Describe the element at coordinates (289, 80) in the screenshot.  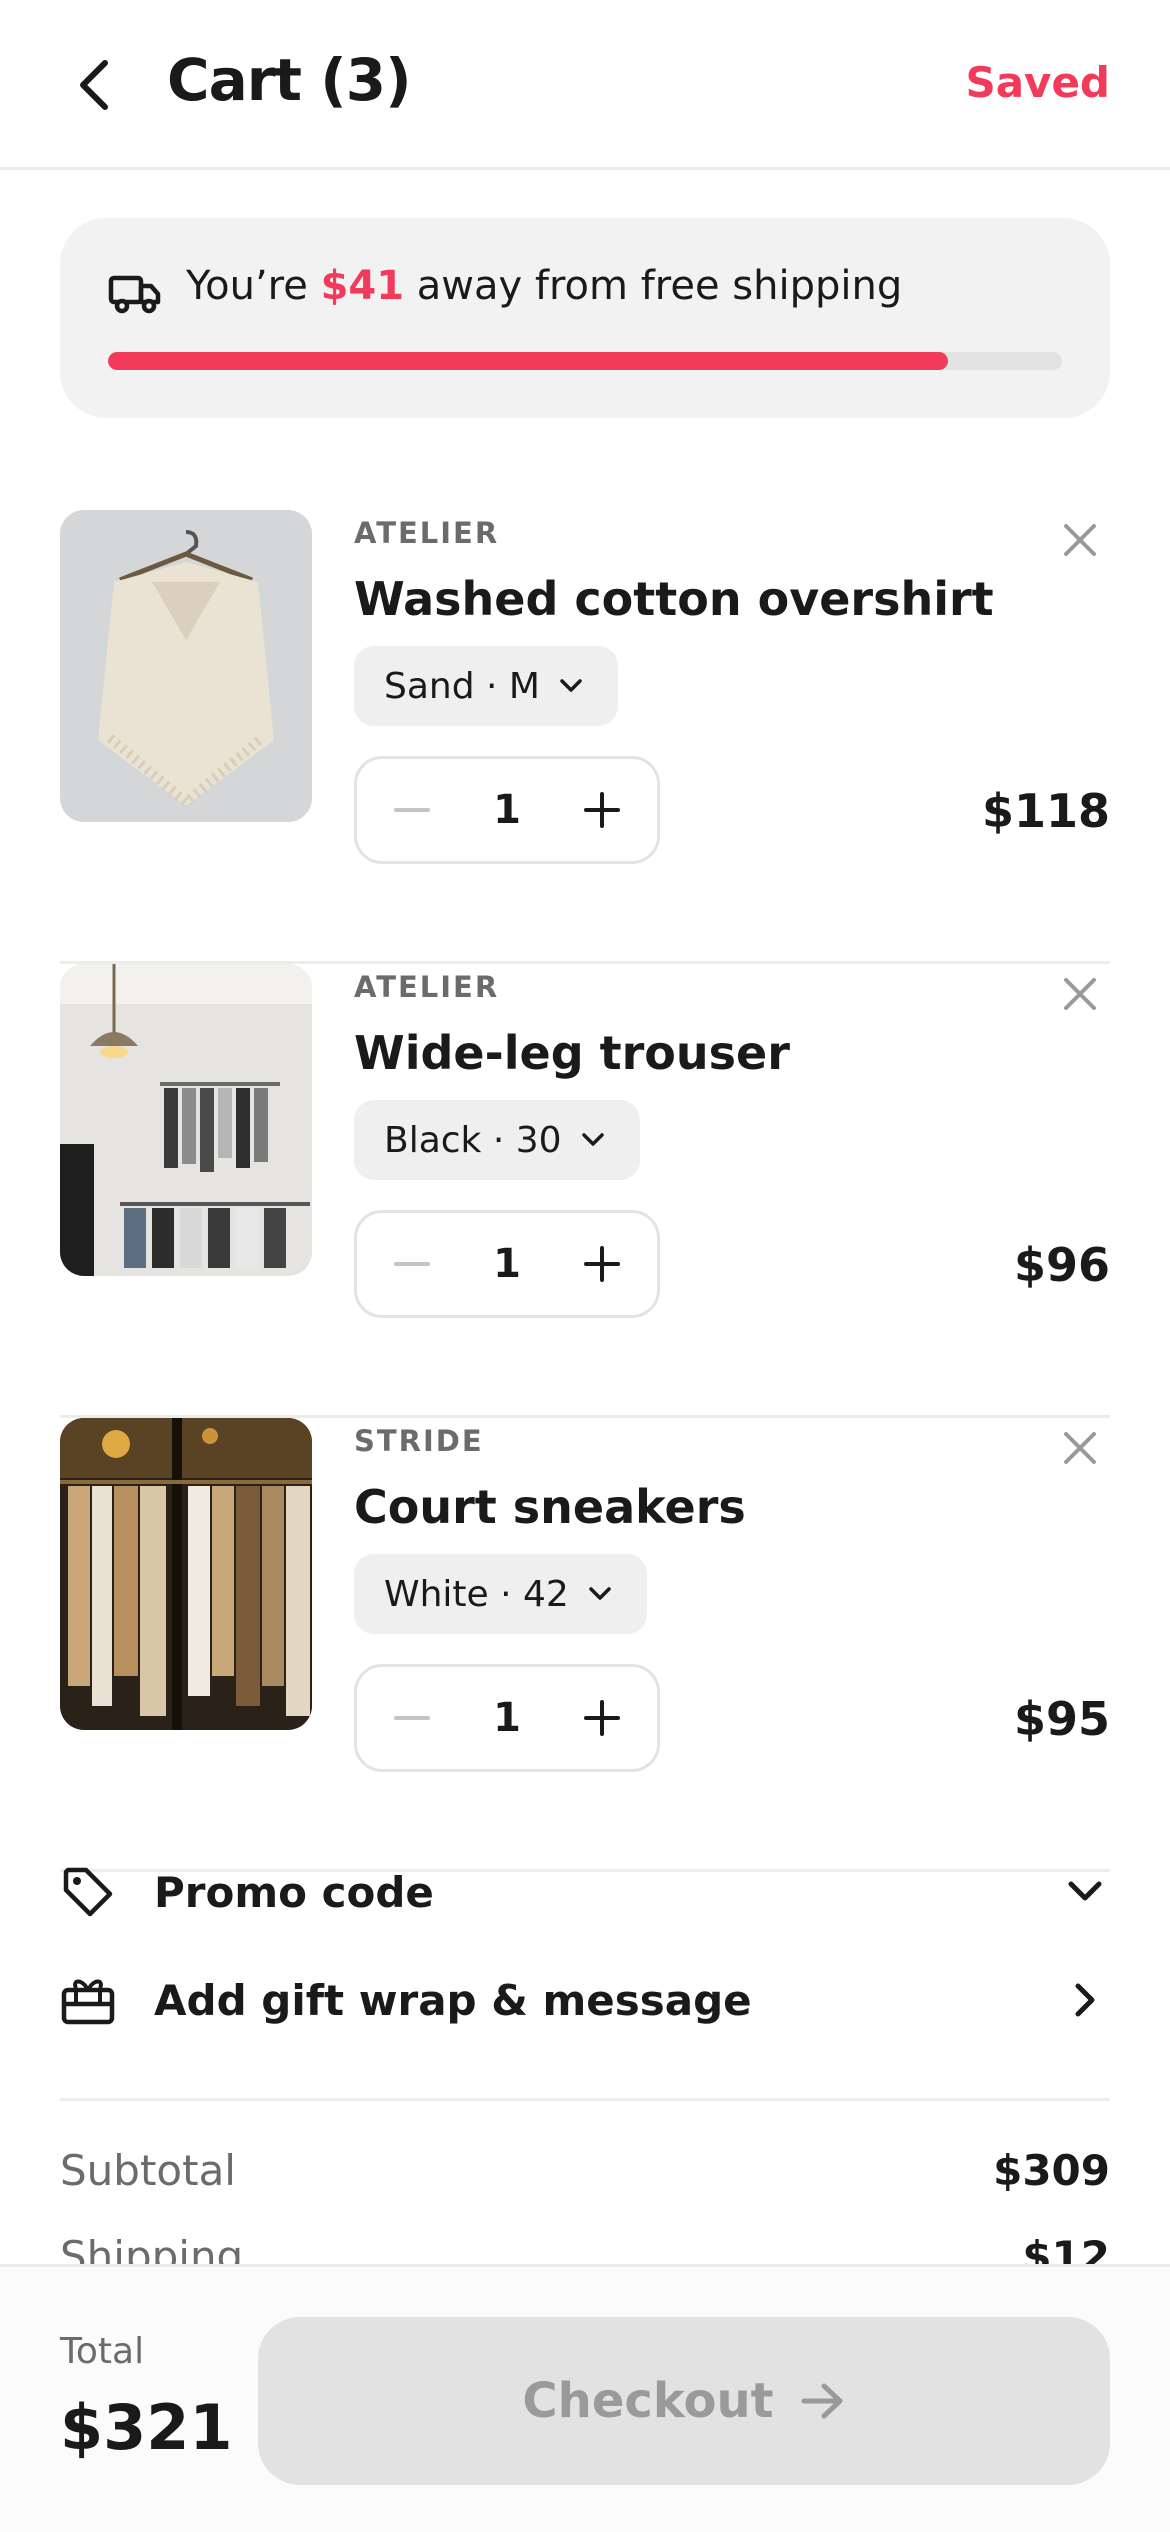
I see `page-title: Cart (3)` at that location.